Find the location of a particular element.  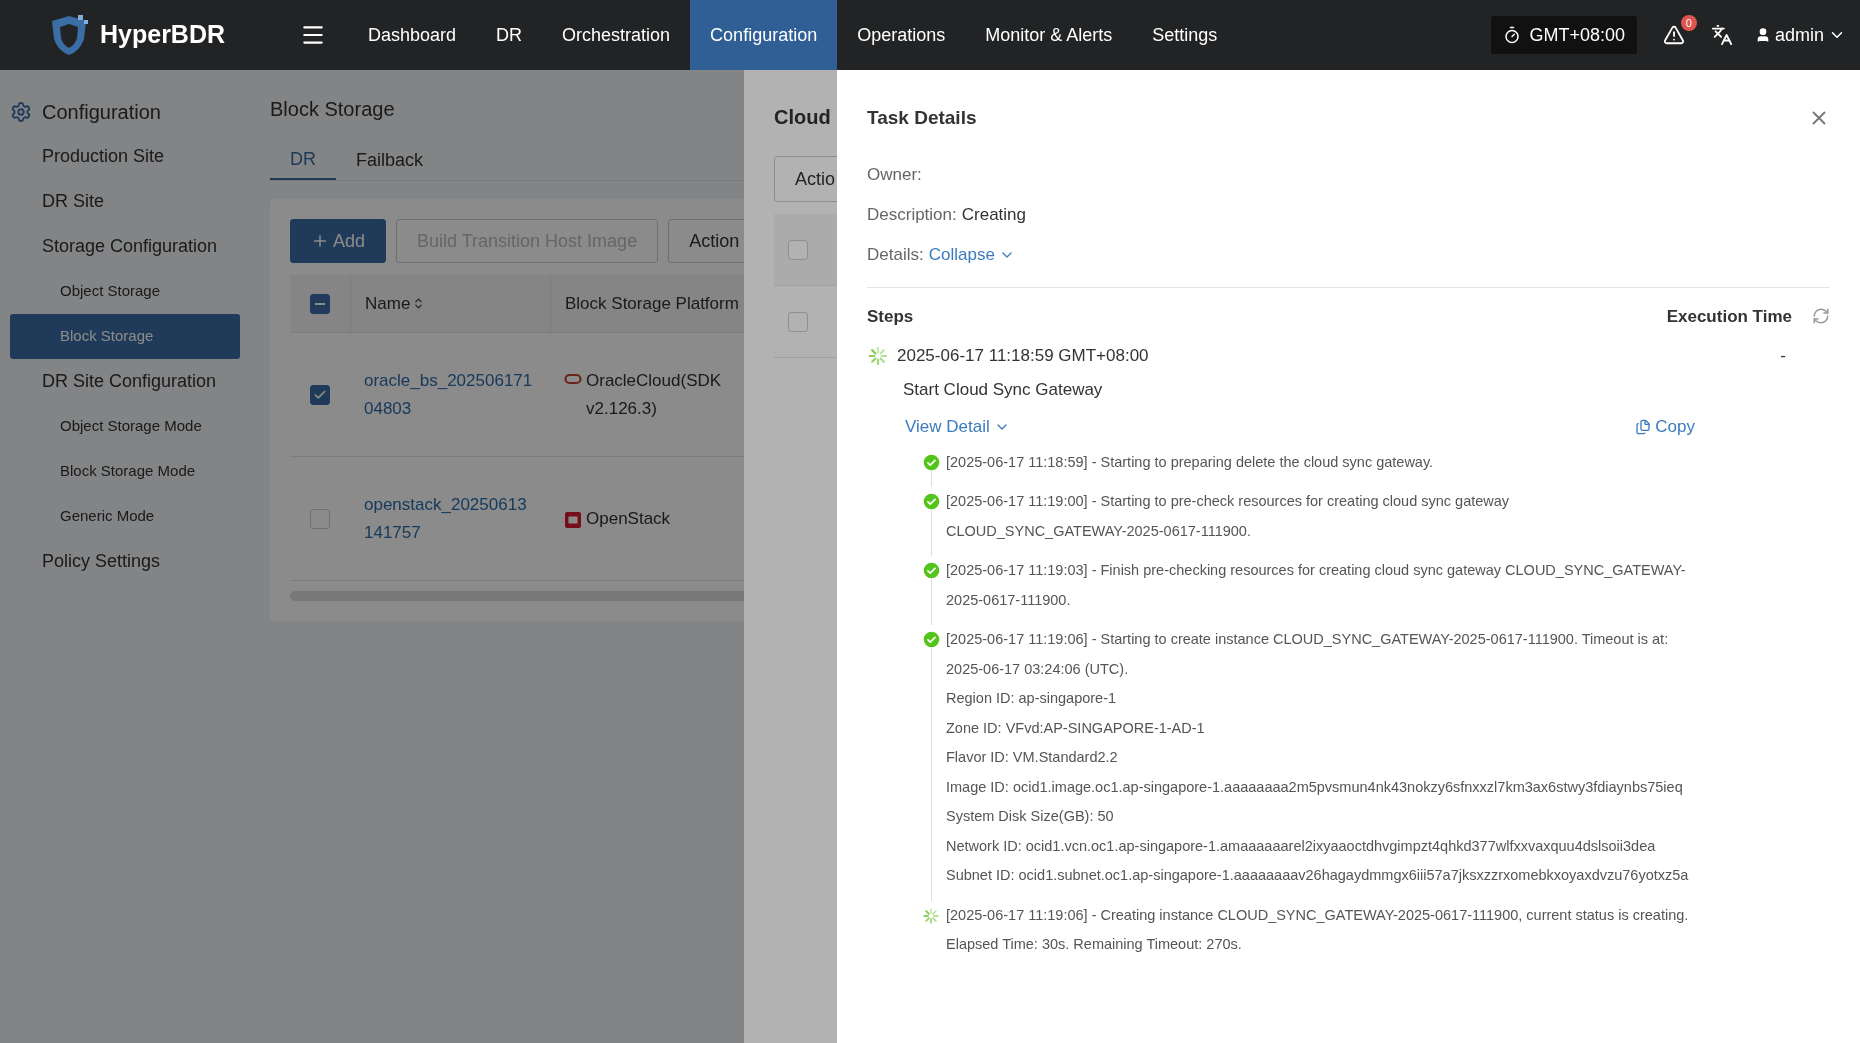

log-line: [2025-06-17 11:19:06] - Starting to create instance CLOUD_SYNC_GATEWAY-2025-0617-111900. Timeout is at: 2025-06-17 03:24:06 (UTC). is located at coordinates (1308, 654).